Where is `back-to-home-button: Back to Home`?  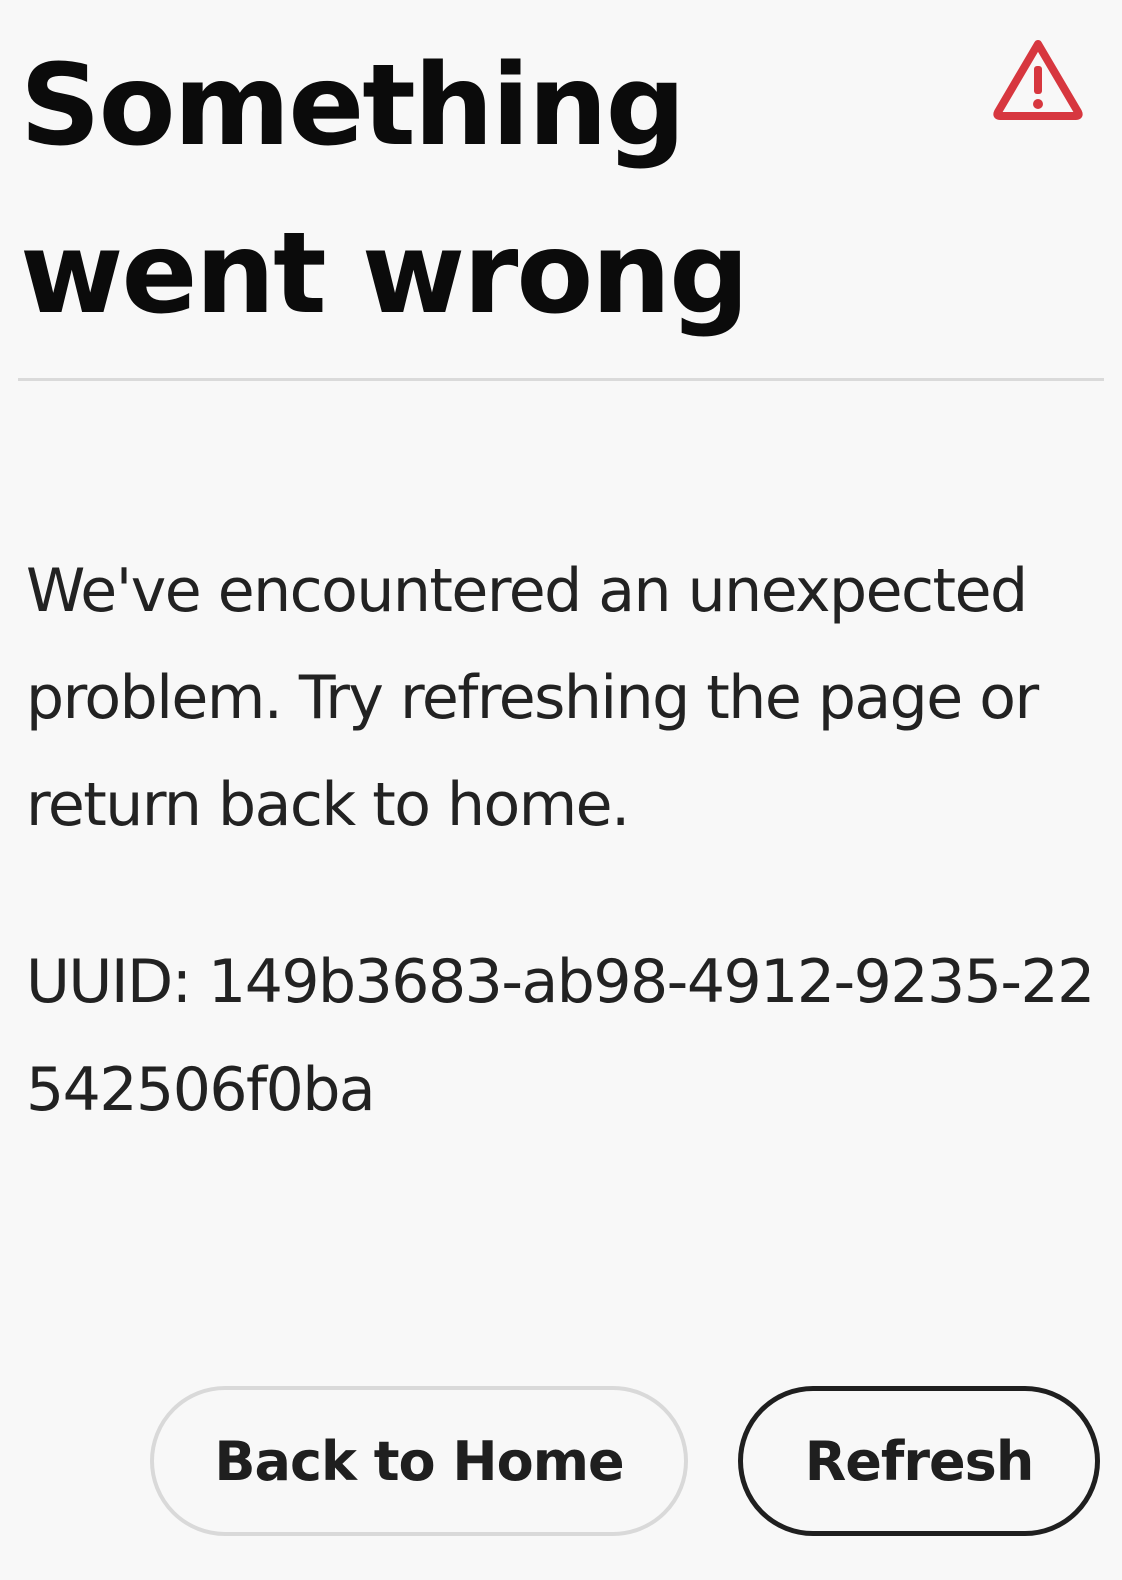 back-to-home-button: Back to Home is located at coordinates (419, 1461).